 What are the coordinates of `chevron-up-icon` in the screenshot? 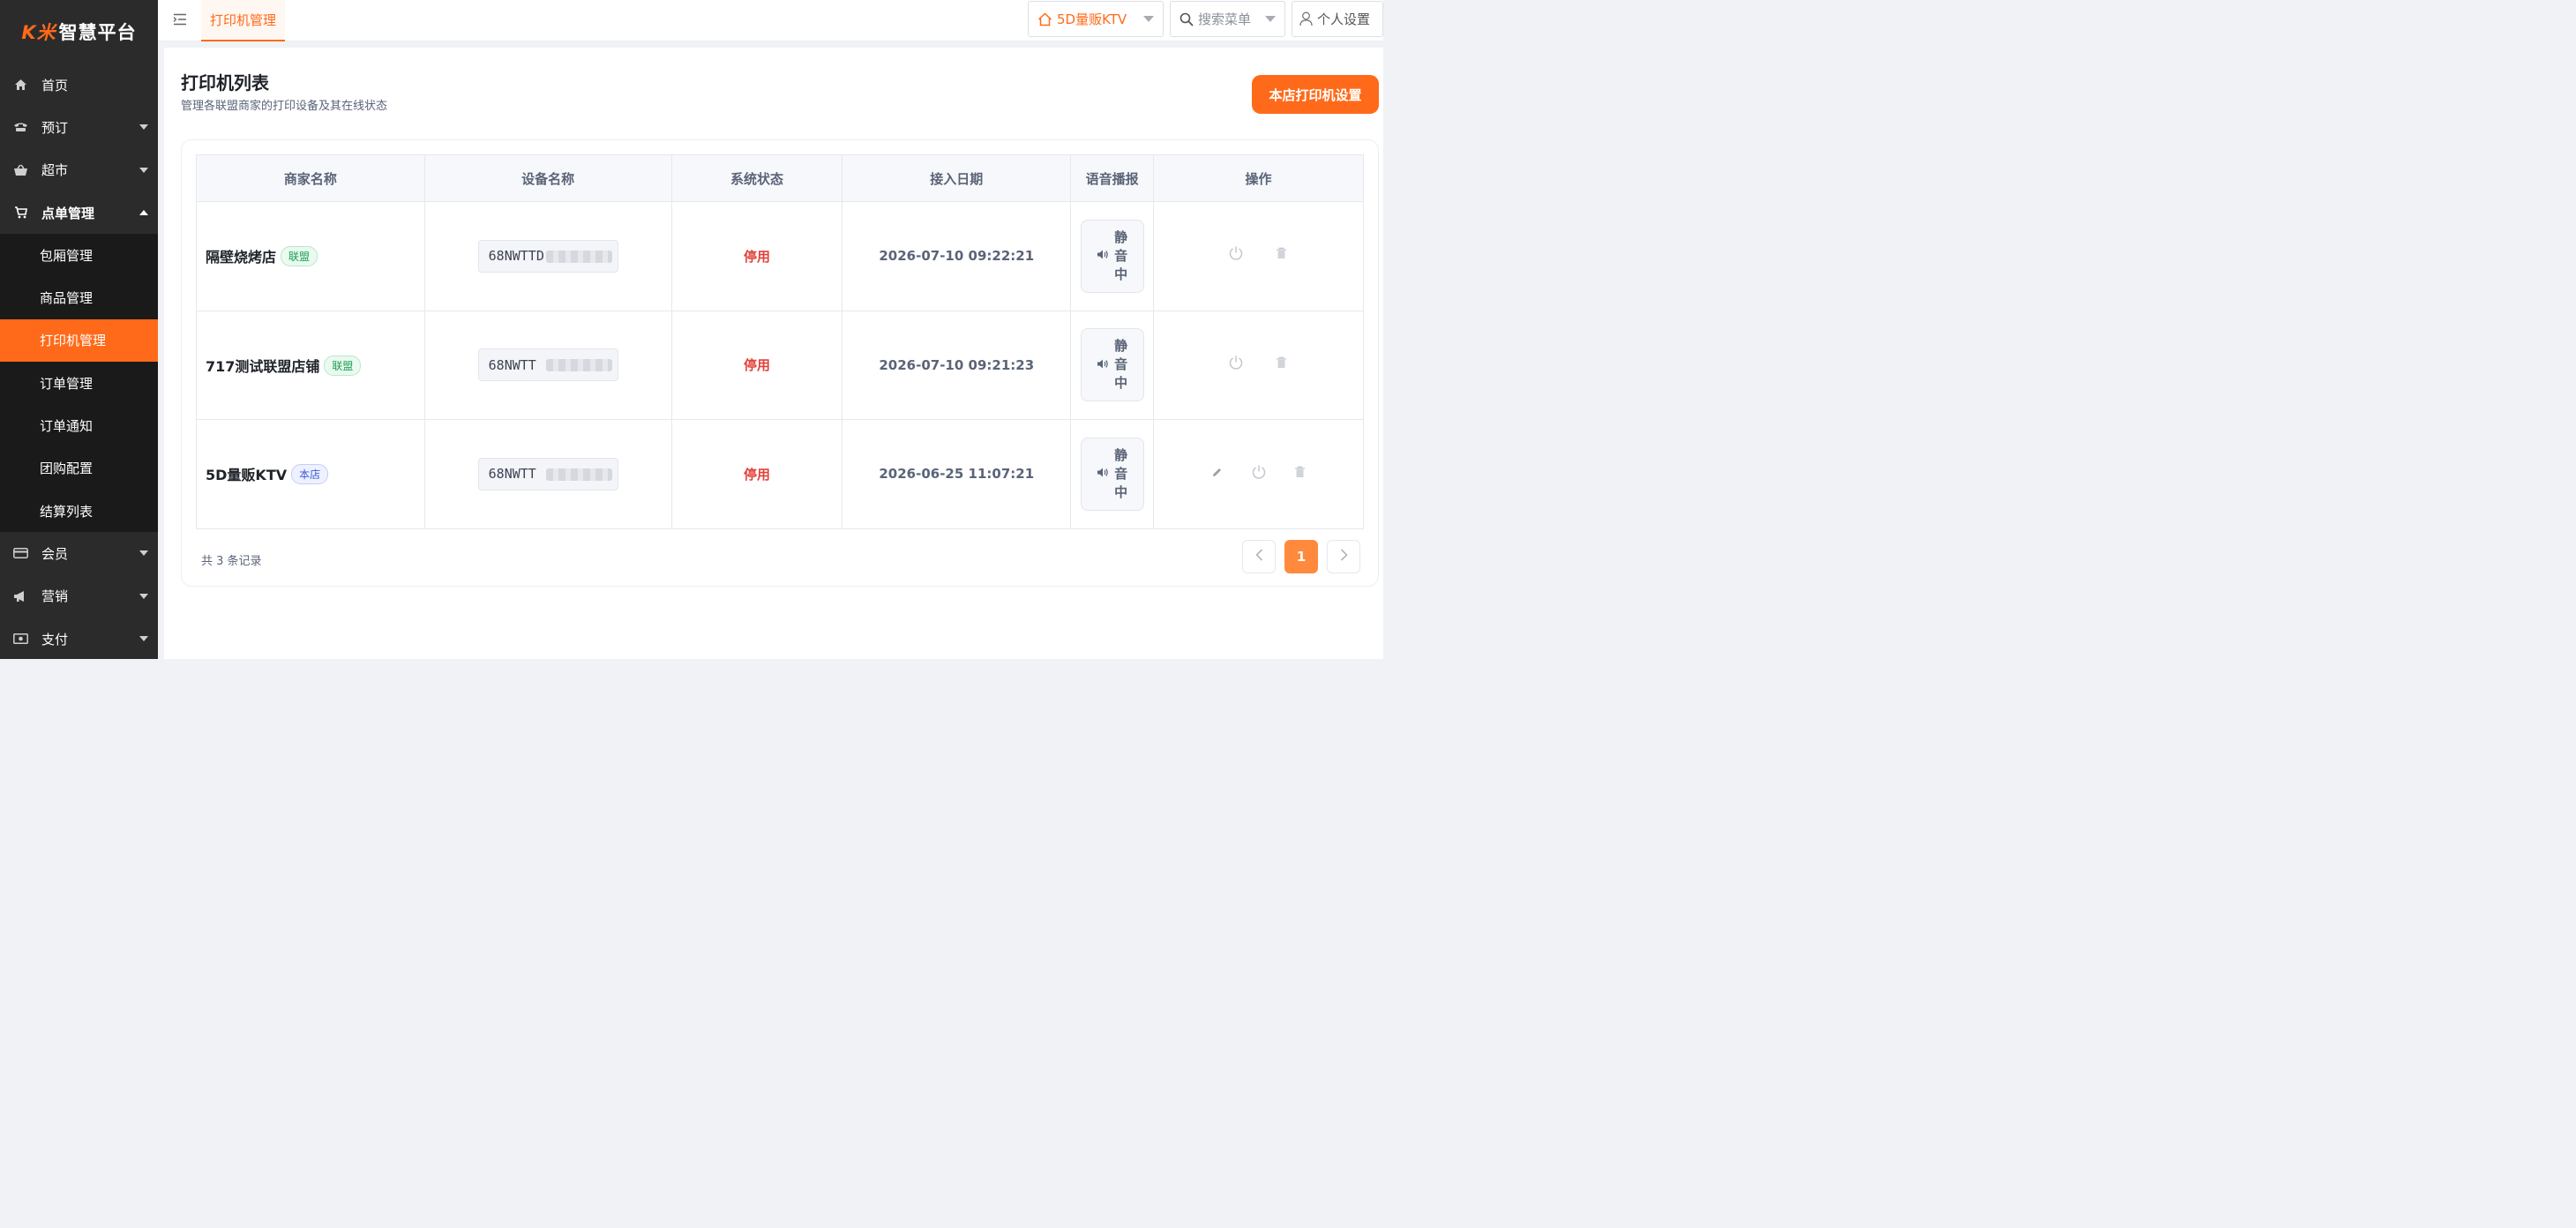 It's located at (143, 213).